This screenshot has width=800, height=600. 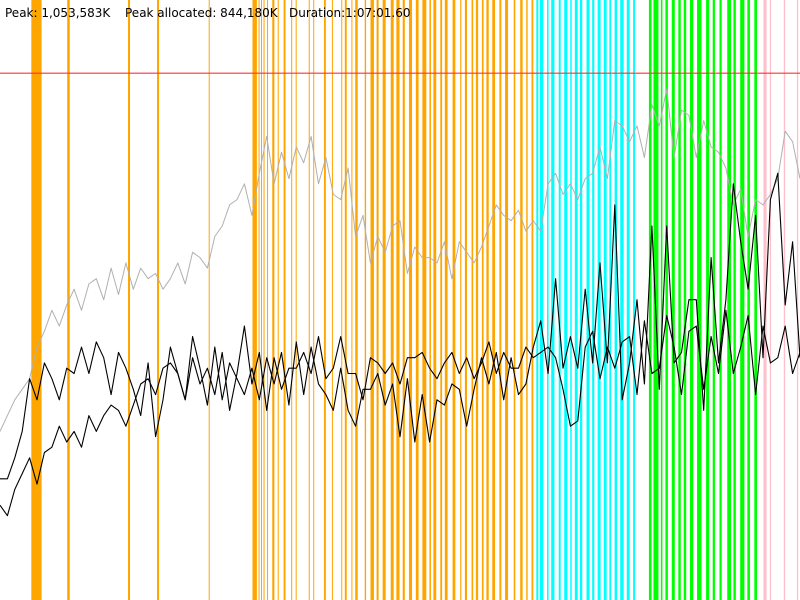 What do you see at coordinates (58, 13) in the screenshot?
I see `peak-label: Peak: 1,053,583K` at bounding box center [58, 13].